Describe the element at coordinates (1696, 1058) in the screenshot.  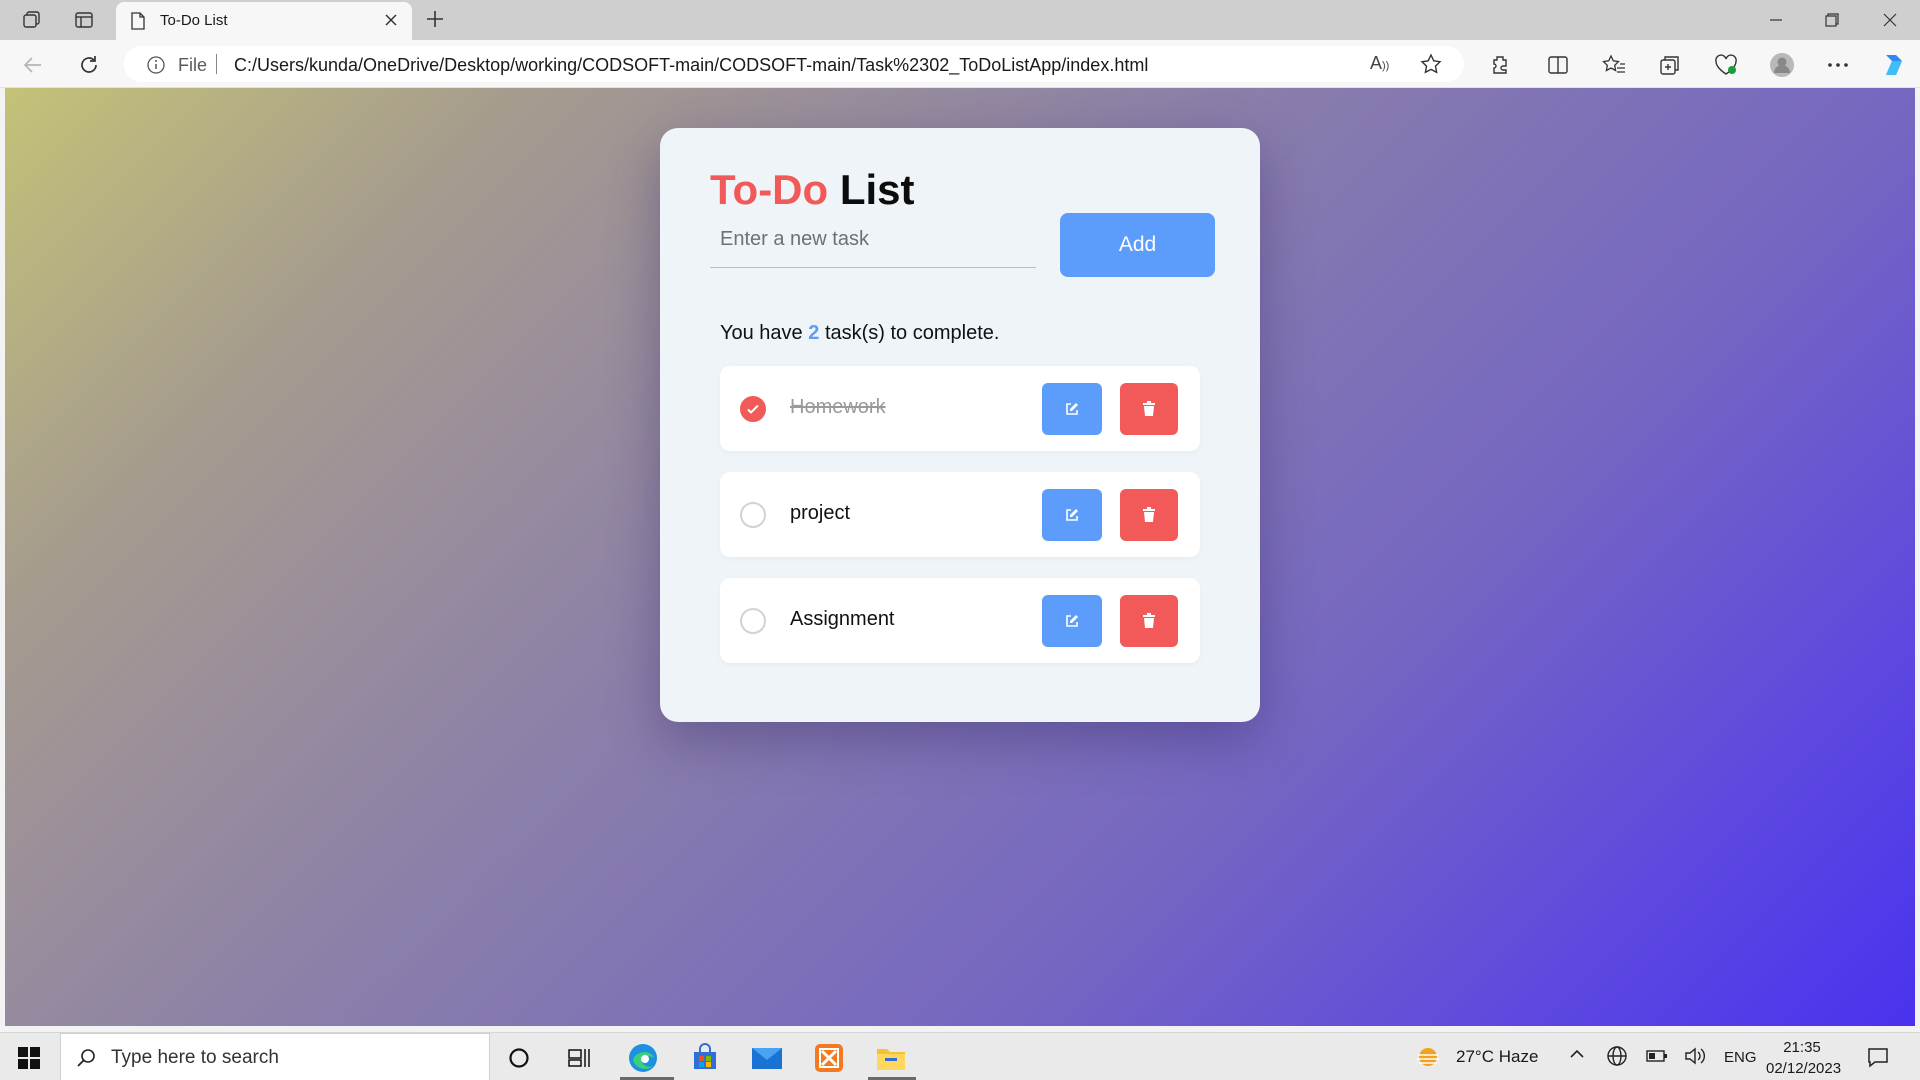
I see `volume-icon` at that location.